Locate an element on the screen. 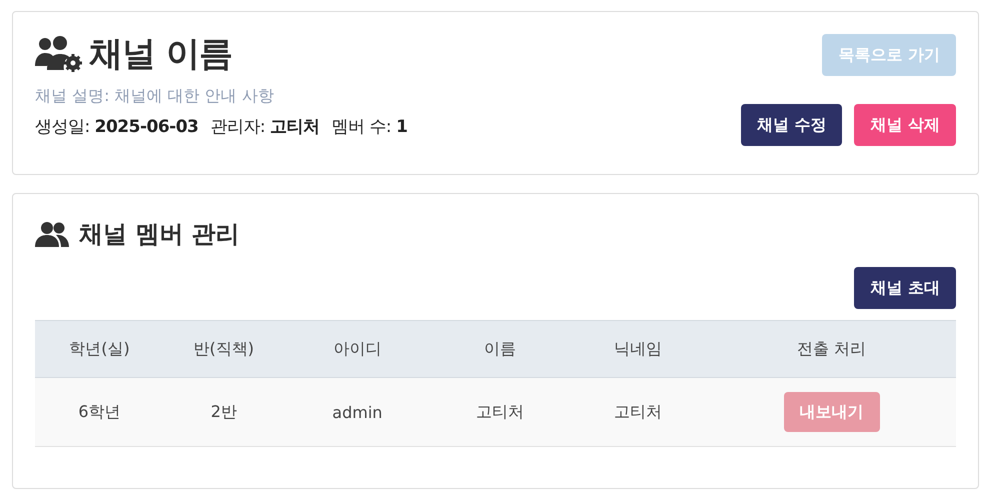  column-header: 학년(실) is located at coordinates (99, 349).